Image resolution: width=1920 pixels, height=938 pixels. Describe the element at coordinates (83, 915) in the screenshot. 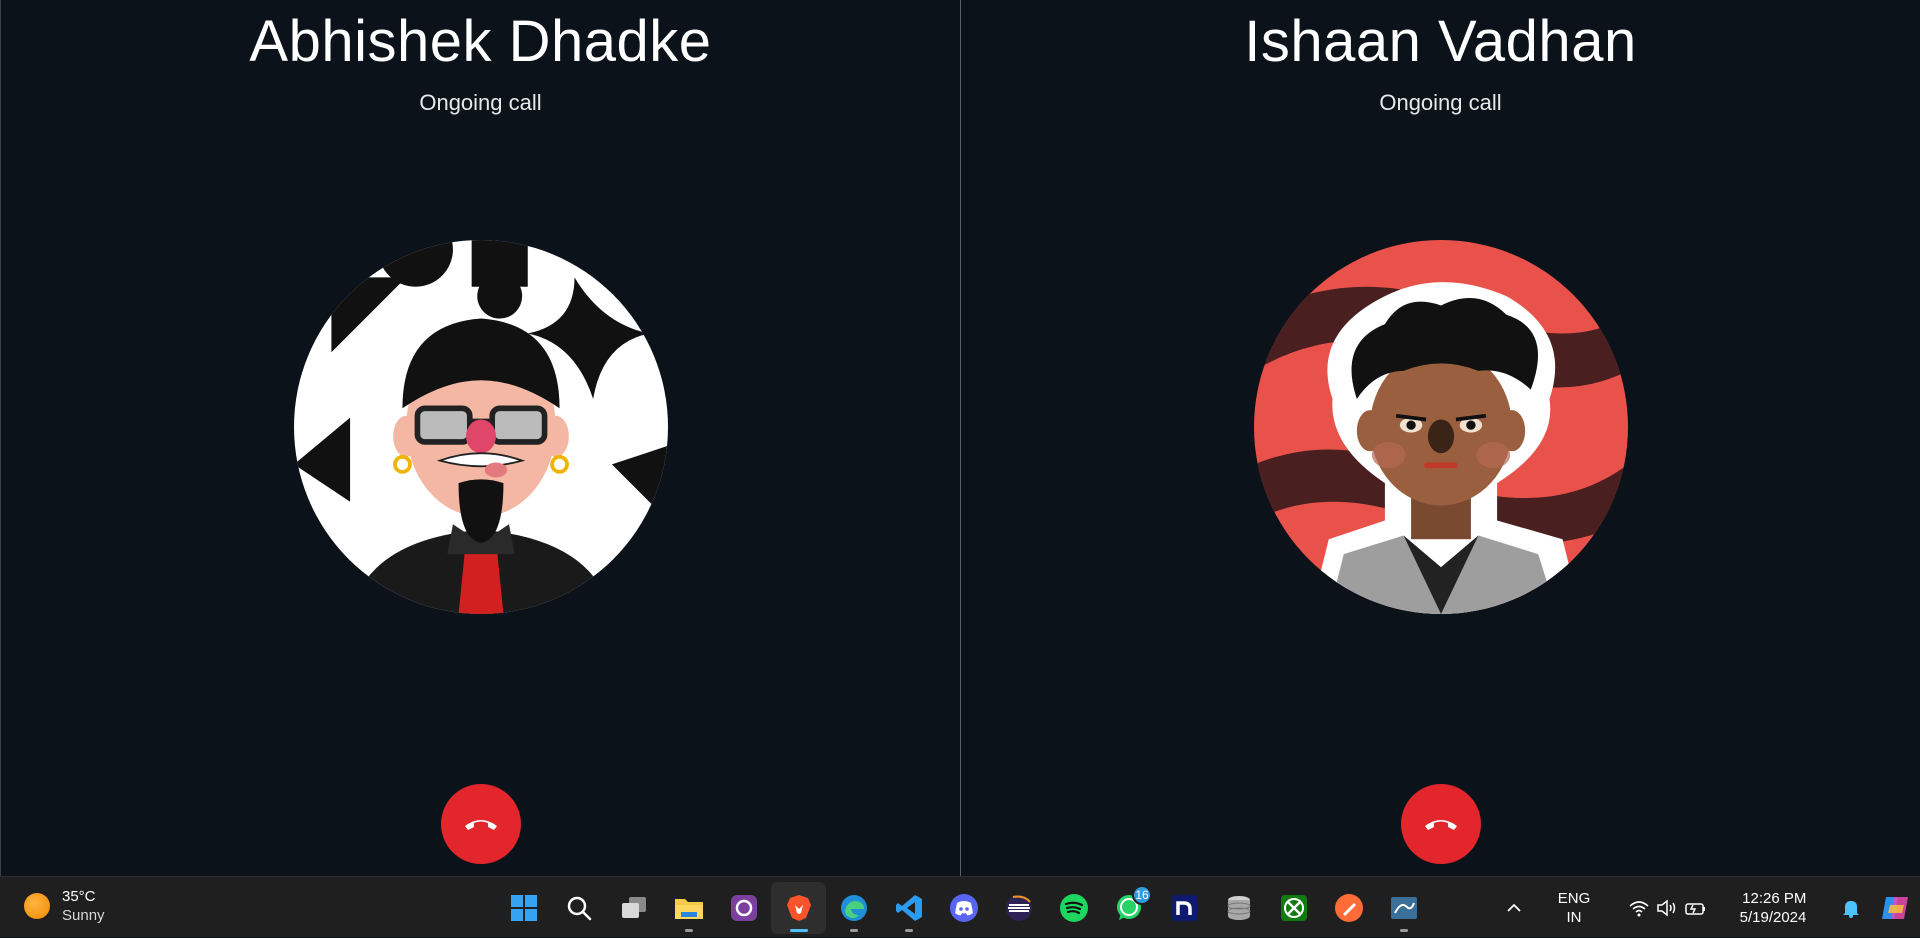

I see `weather-condition: Sunny` at that location.